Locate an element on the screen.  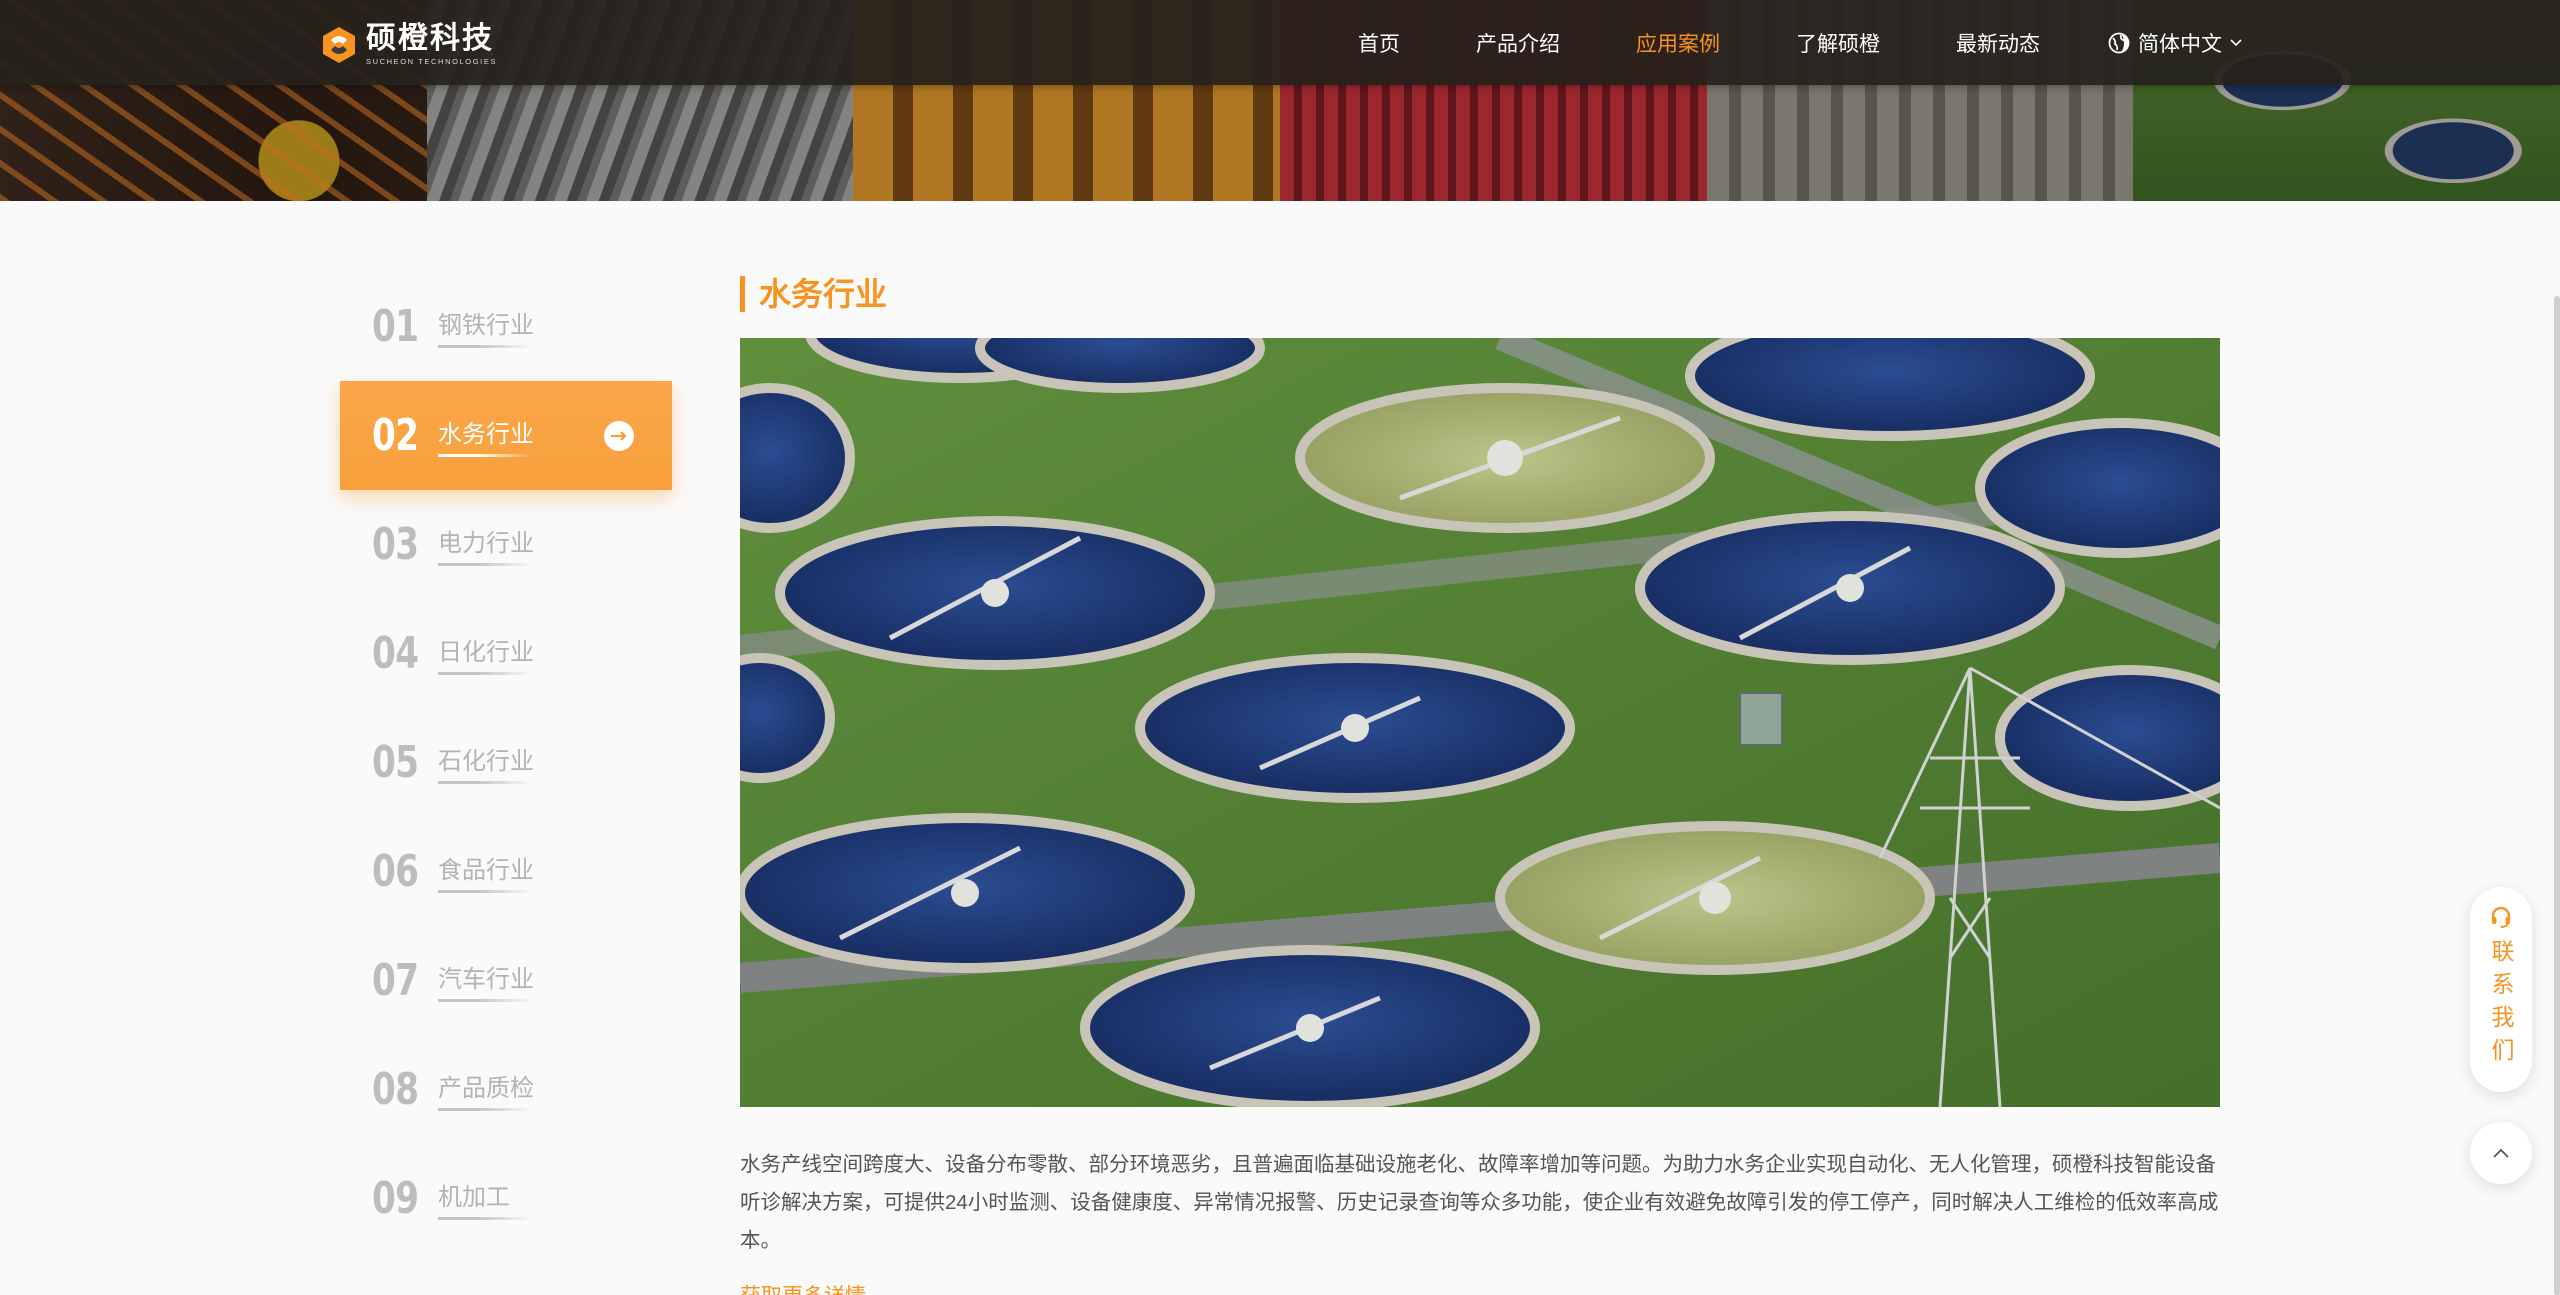
sucheon-logo-mark-icon is located at coordinates (339, 45).